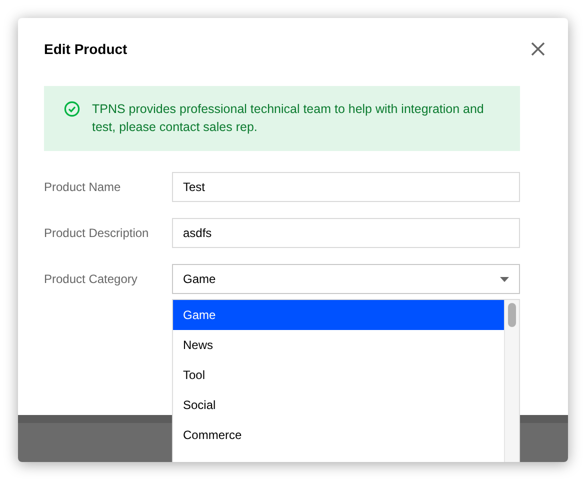 Image resolution: width=586 pixels, height=481 pixels. I want to click on input-field: Test, so click(346, 187).